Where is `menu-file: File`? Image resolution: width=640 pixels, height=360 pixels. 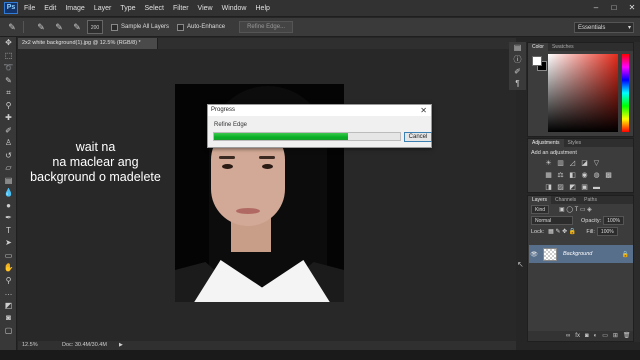
menu-file: File is located at coordinates (29, 8).